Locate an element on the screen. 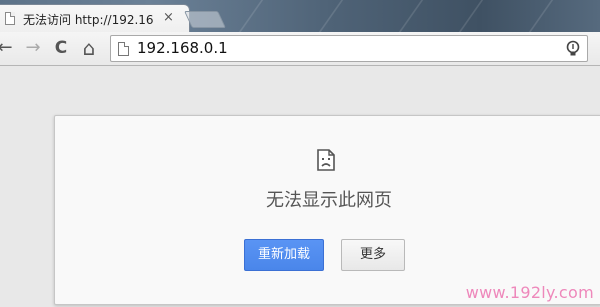 This screenshot has height=307, width=600. forward-arrow-icon: → is located at coordinates (33, 48).